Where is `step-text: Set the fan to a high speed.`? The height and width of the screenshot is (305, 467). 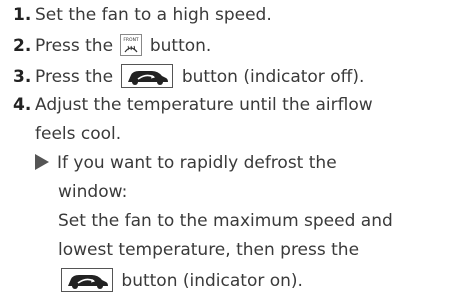 step-text: Set the fan to a high speed. is located at coordinates (153, 15).